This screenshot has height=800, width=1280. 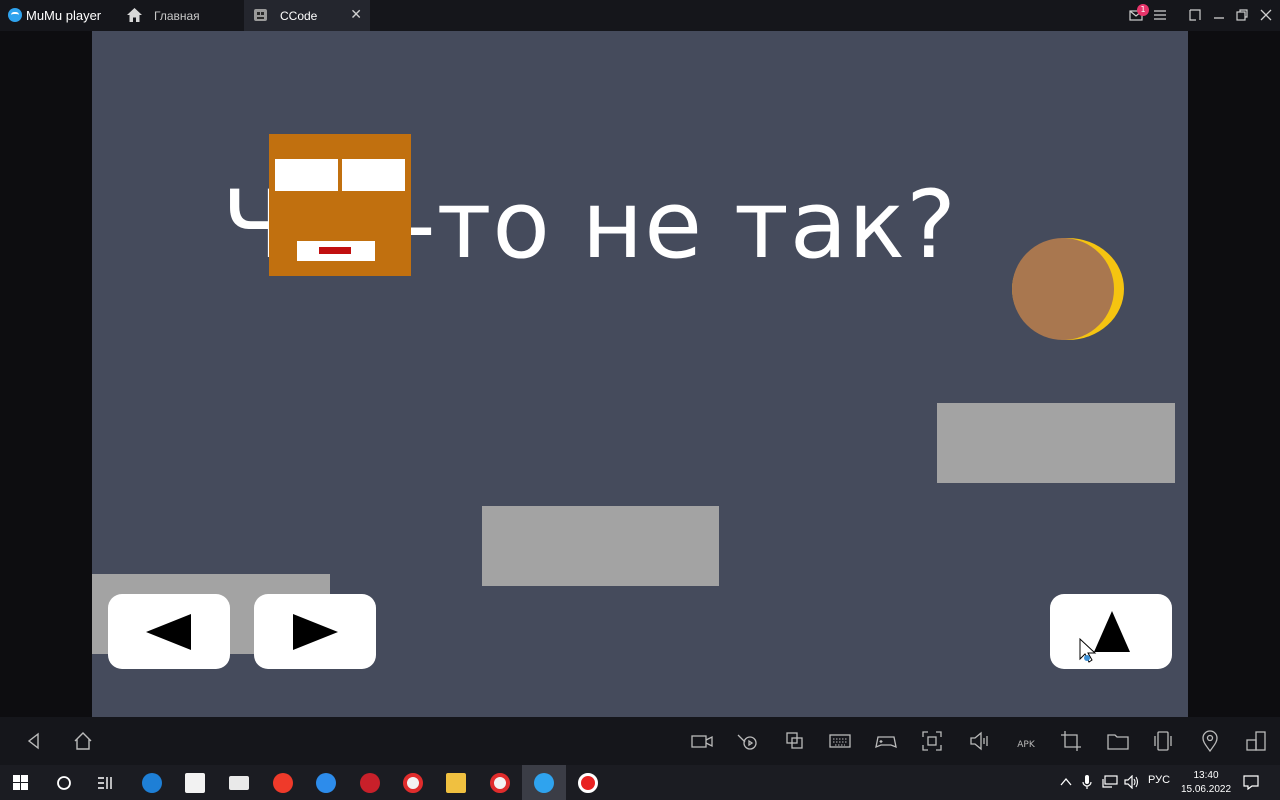 I want to click on edge-icon, so click(x=152, y=783).